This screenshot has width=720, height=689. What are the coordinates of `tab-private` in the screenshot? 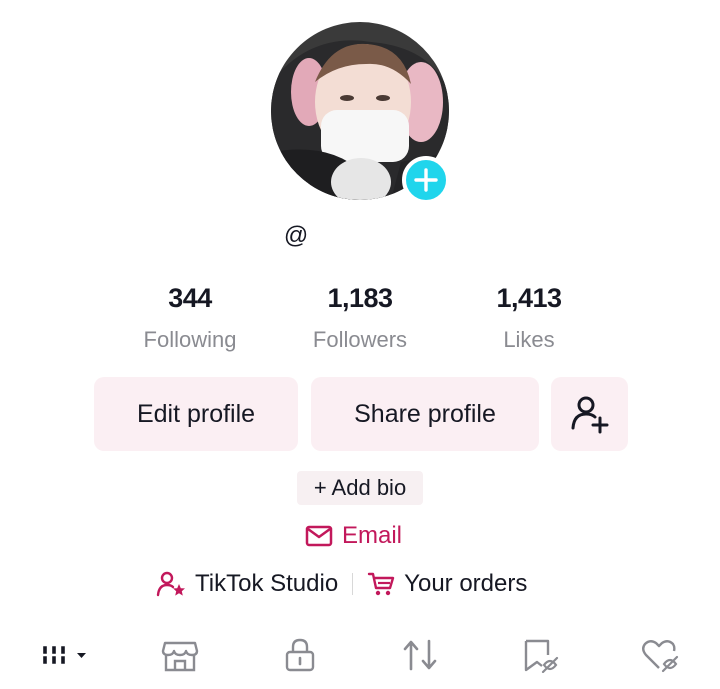 It's located at (300, 655).